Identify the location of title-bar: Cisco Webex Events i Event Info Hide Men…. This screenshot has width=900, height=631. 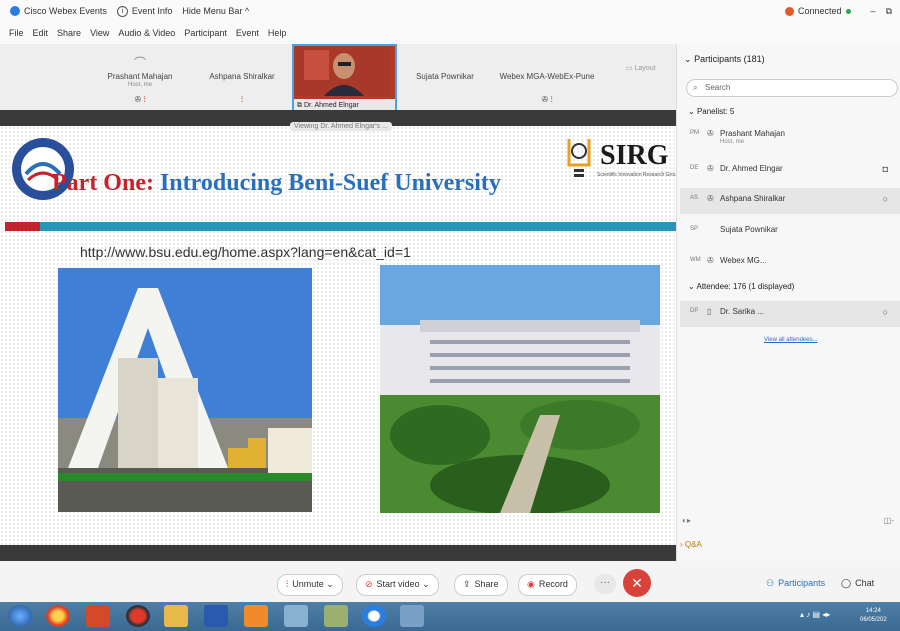
(450, 11).